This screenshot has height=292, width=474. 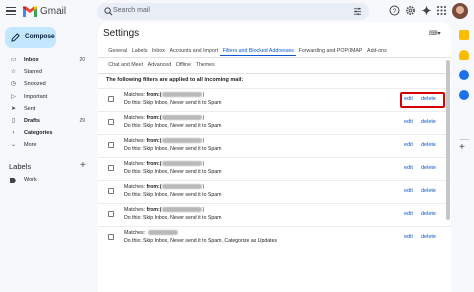 What do you see at coordinates (357, 11) in the screenshot?
I see `search-options-icon` at bounding box center [357, 11].